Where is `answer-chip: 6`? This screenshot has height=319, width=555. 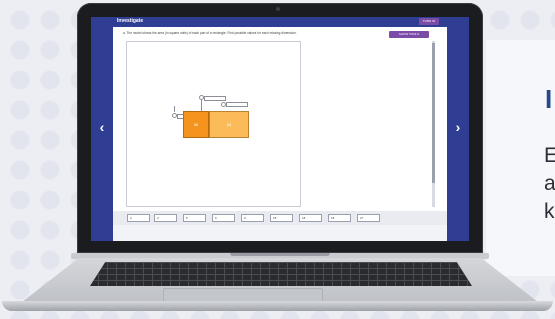 answer-chip: 6 is located at coordinates (223, 218).